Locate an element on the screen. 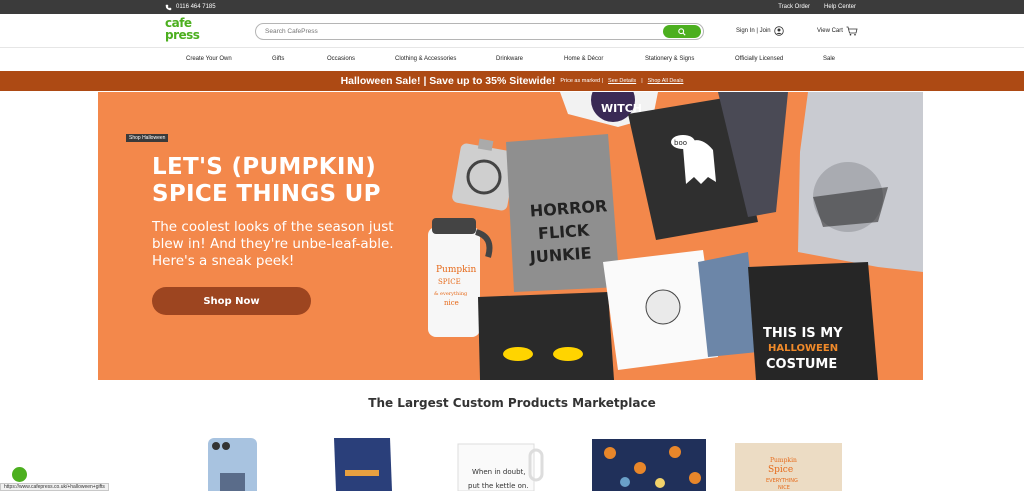 The height and width of the screenshot is (491, 1024). hero-title-line-2: SPICE THINGS UP is located at coordinates (266, 194).